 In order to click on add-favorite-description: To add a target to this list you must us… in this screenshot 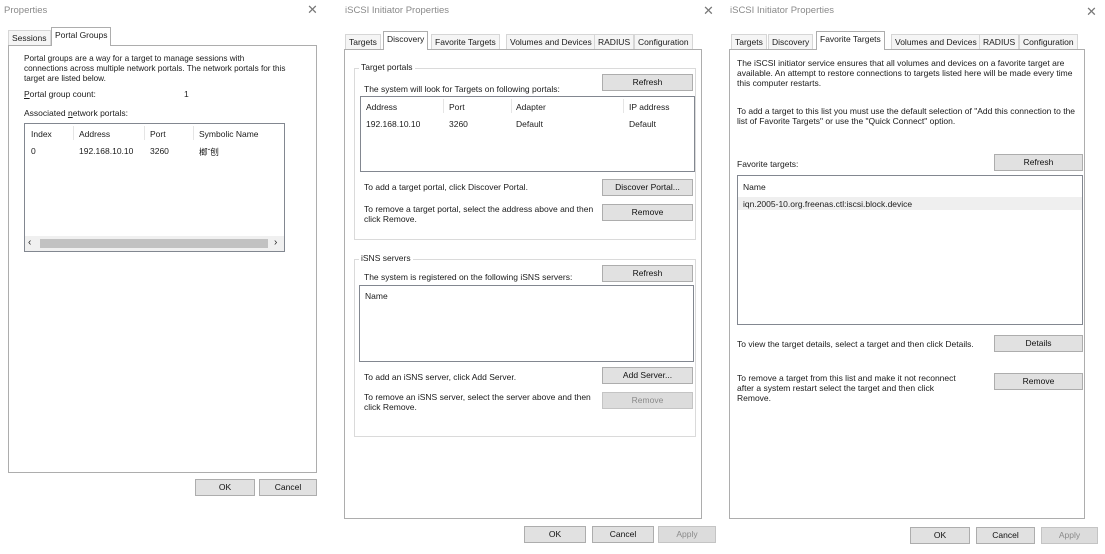, I will do `click(906, 116)`.